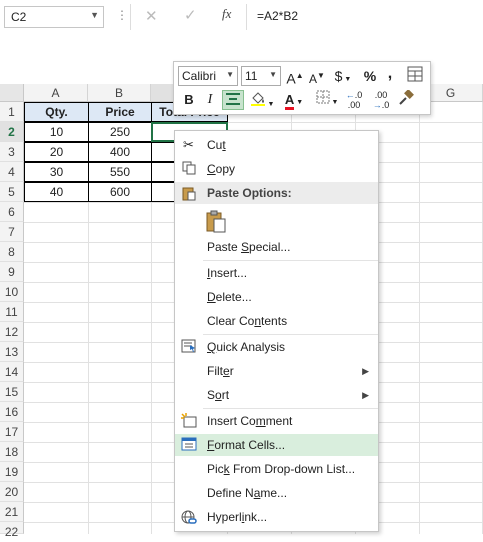 The image size is (483, 542). What do you see at coordinates (289, 101) in the screenshot?
I see `font-color-icon: A` at bounding box center [289, 101].